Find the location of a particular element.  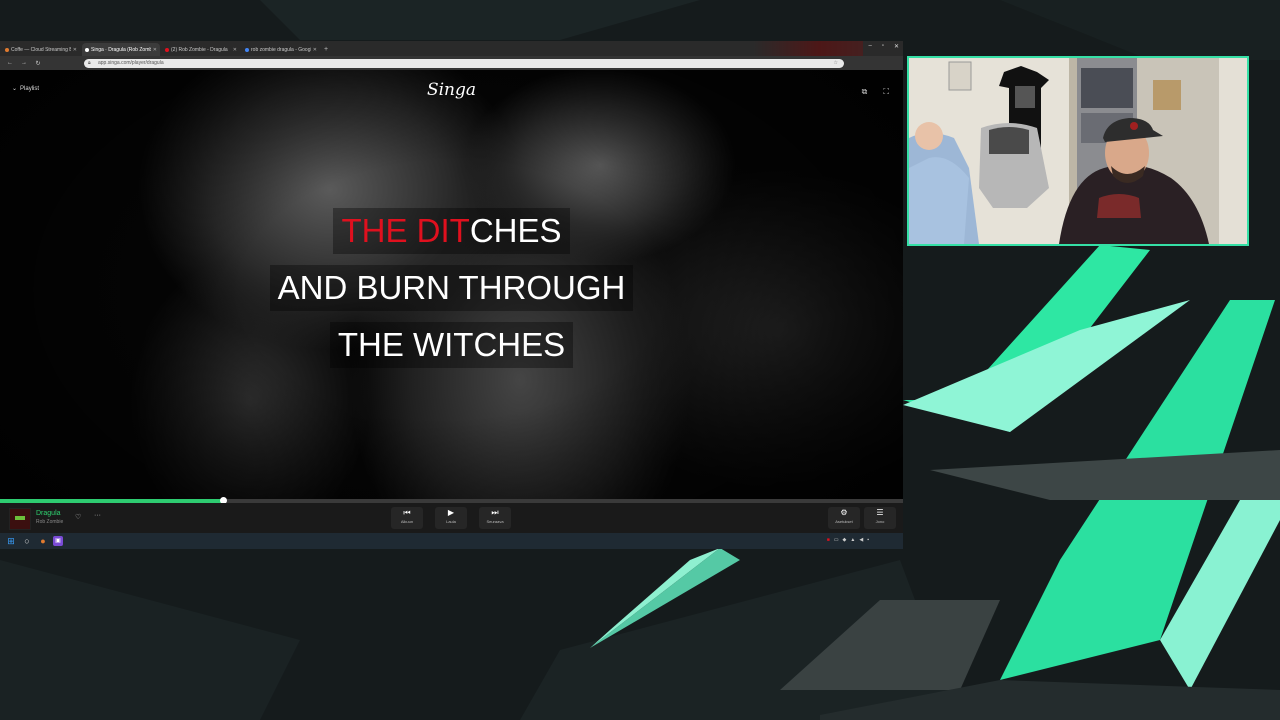

lyric-unsung-part: CHES is located at coordinates (515, 230).